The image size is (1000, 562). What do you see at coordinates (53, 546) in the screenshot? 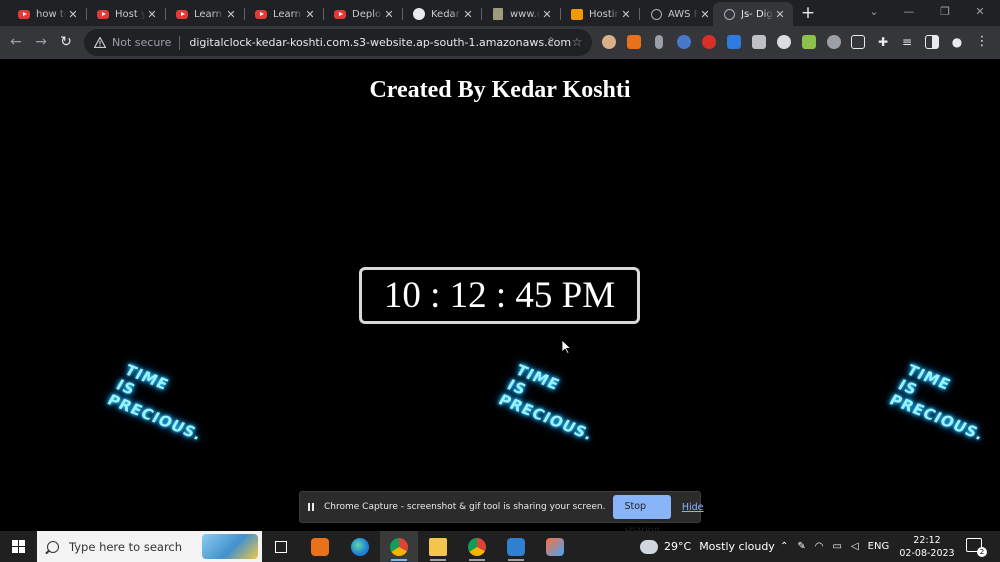
I see `search-icon` at bounding box center [53, 546].